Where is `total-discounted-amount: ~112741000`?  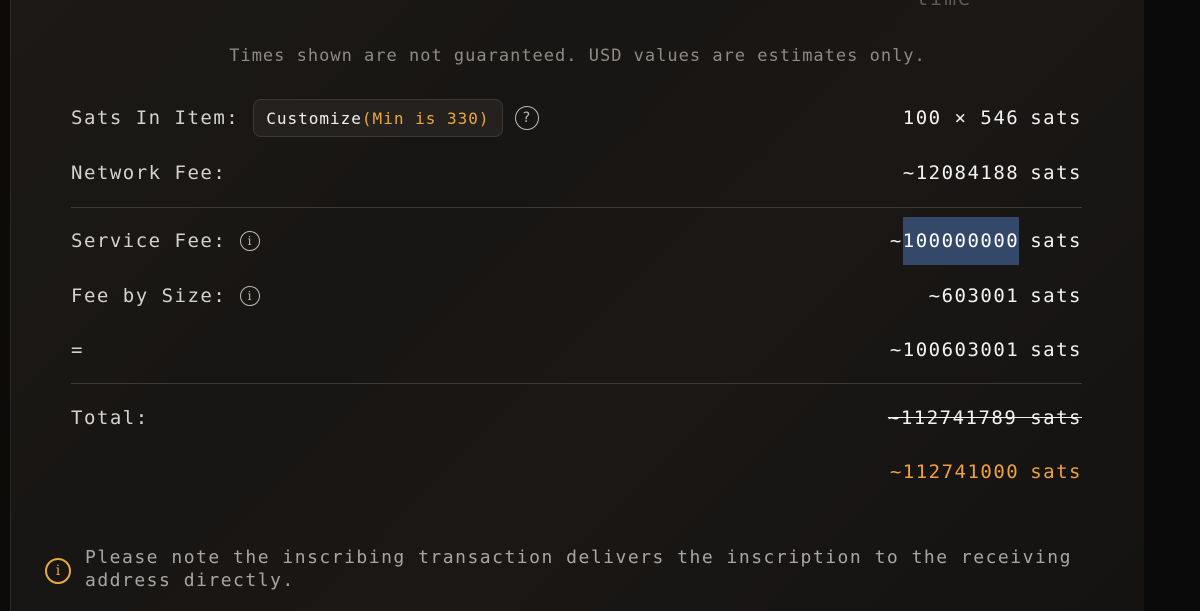
total-discounted-amount: ~112741000 is located at coordinates (954, 472).